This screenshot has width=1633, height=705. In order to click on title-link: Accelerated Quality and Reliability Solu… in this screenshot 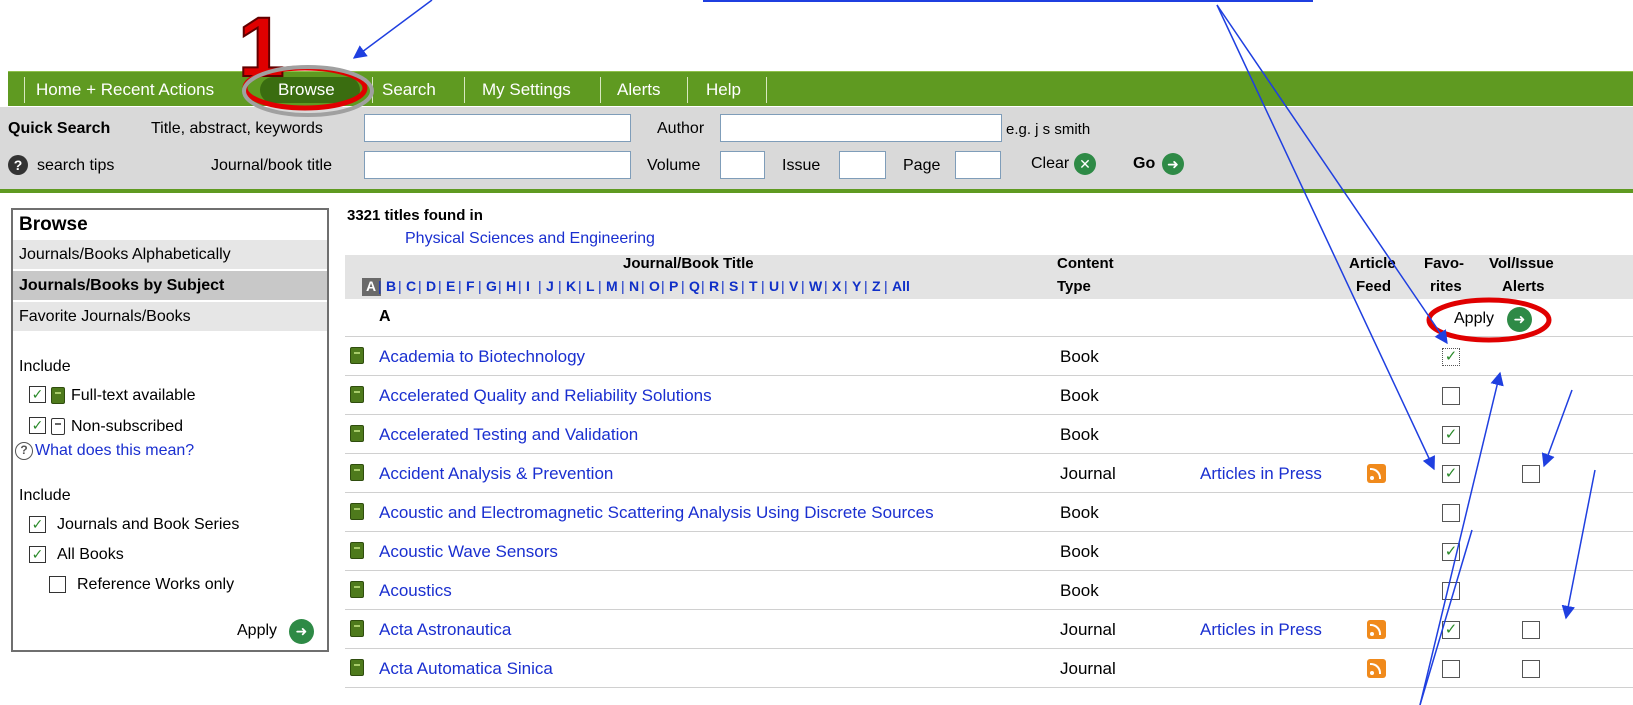, I will do `click(545, 395)`.